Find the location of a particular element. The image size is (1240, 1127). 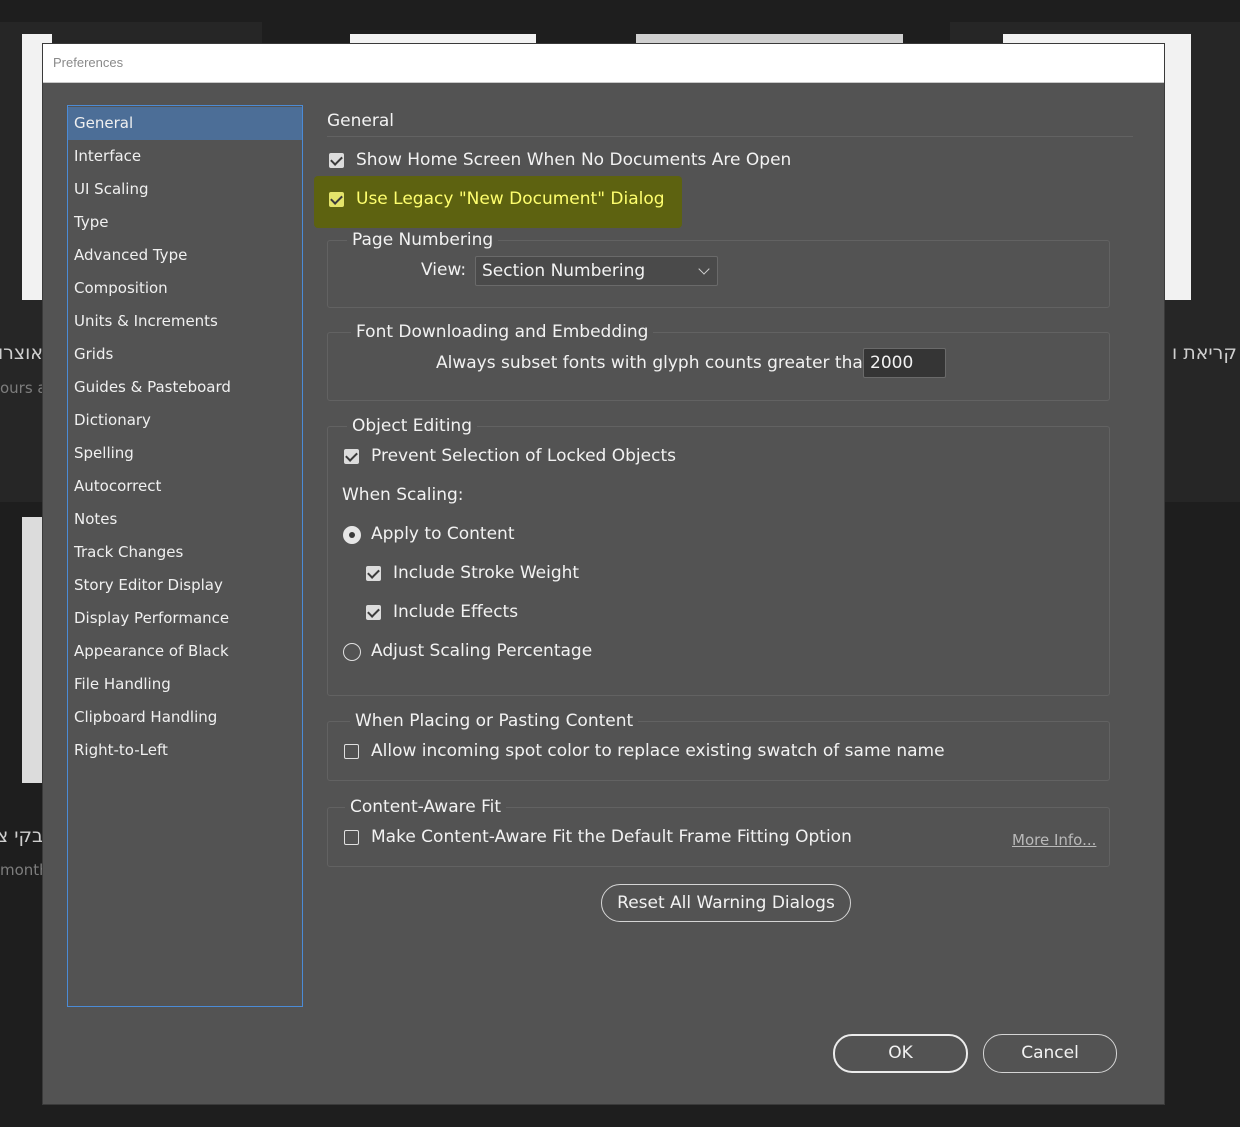

sidebar-item-display-performance: Display Performance is located at coordinates (185, 618).